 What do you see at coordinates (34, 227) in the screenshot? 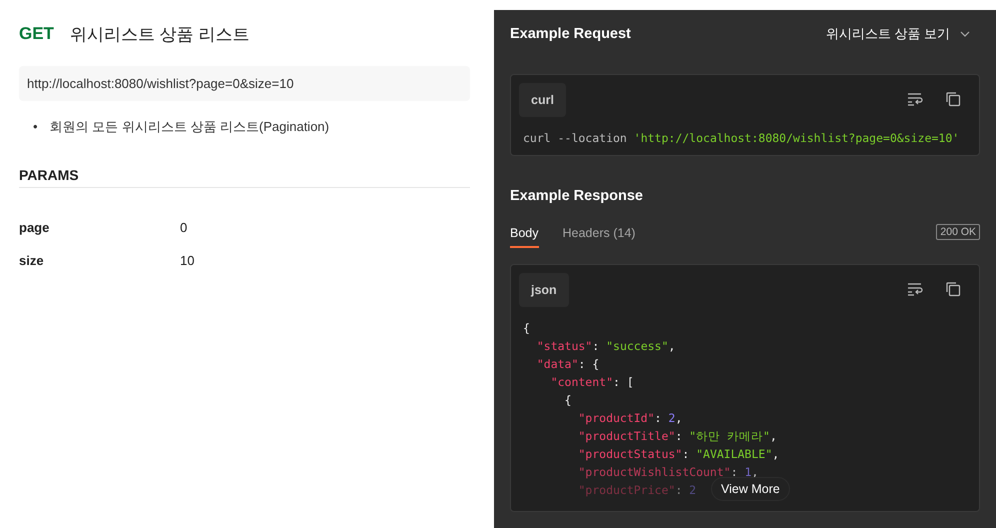
I see `param-name: page` at bounding box center [34, 227].